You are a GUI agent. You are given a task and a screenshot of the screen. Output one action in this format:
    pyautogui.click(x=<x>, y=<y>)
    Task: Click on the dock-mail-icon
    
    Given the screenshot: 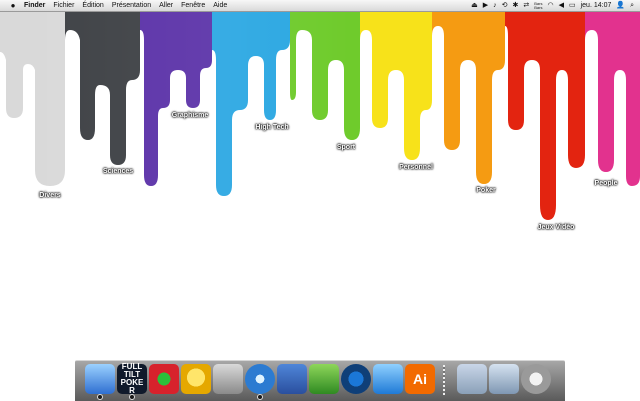 What is the action you would take?
    pyautogui.click(x=292, y=379)
    